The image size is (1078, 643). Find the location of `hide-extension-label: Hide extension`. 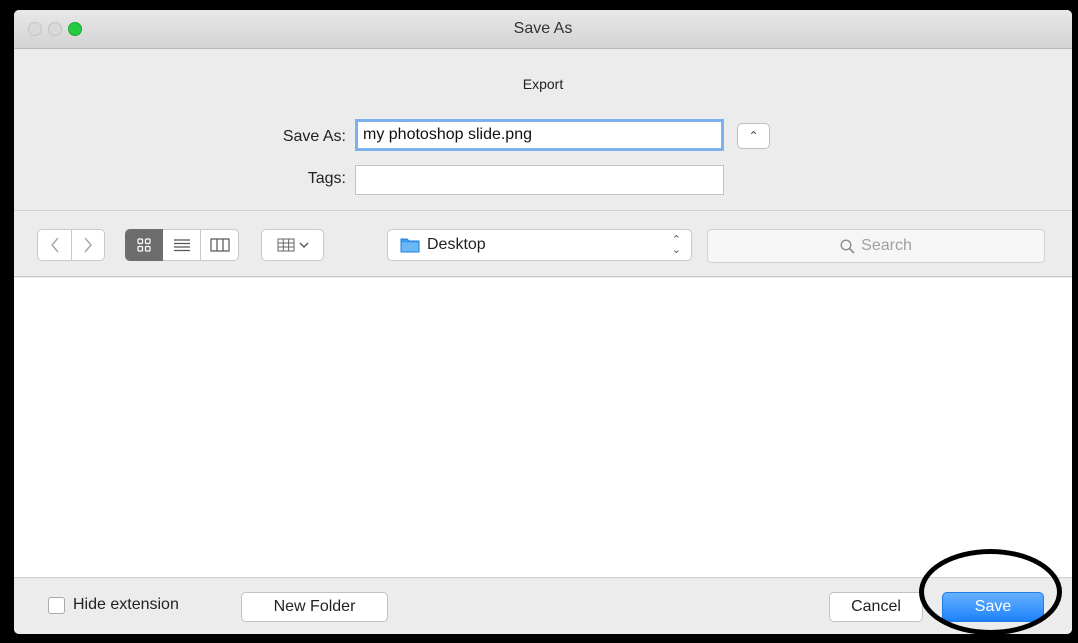

hide-extension-label: Hide extension is located at coordinates (126, 604).